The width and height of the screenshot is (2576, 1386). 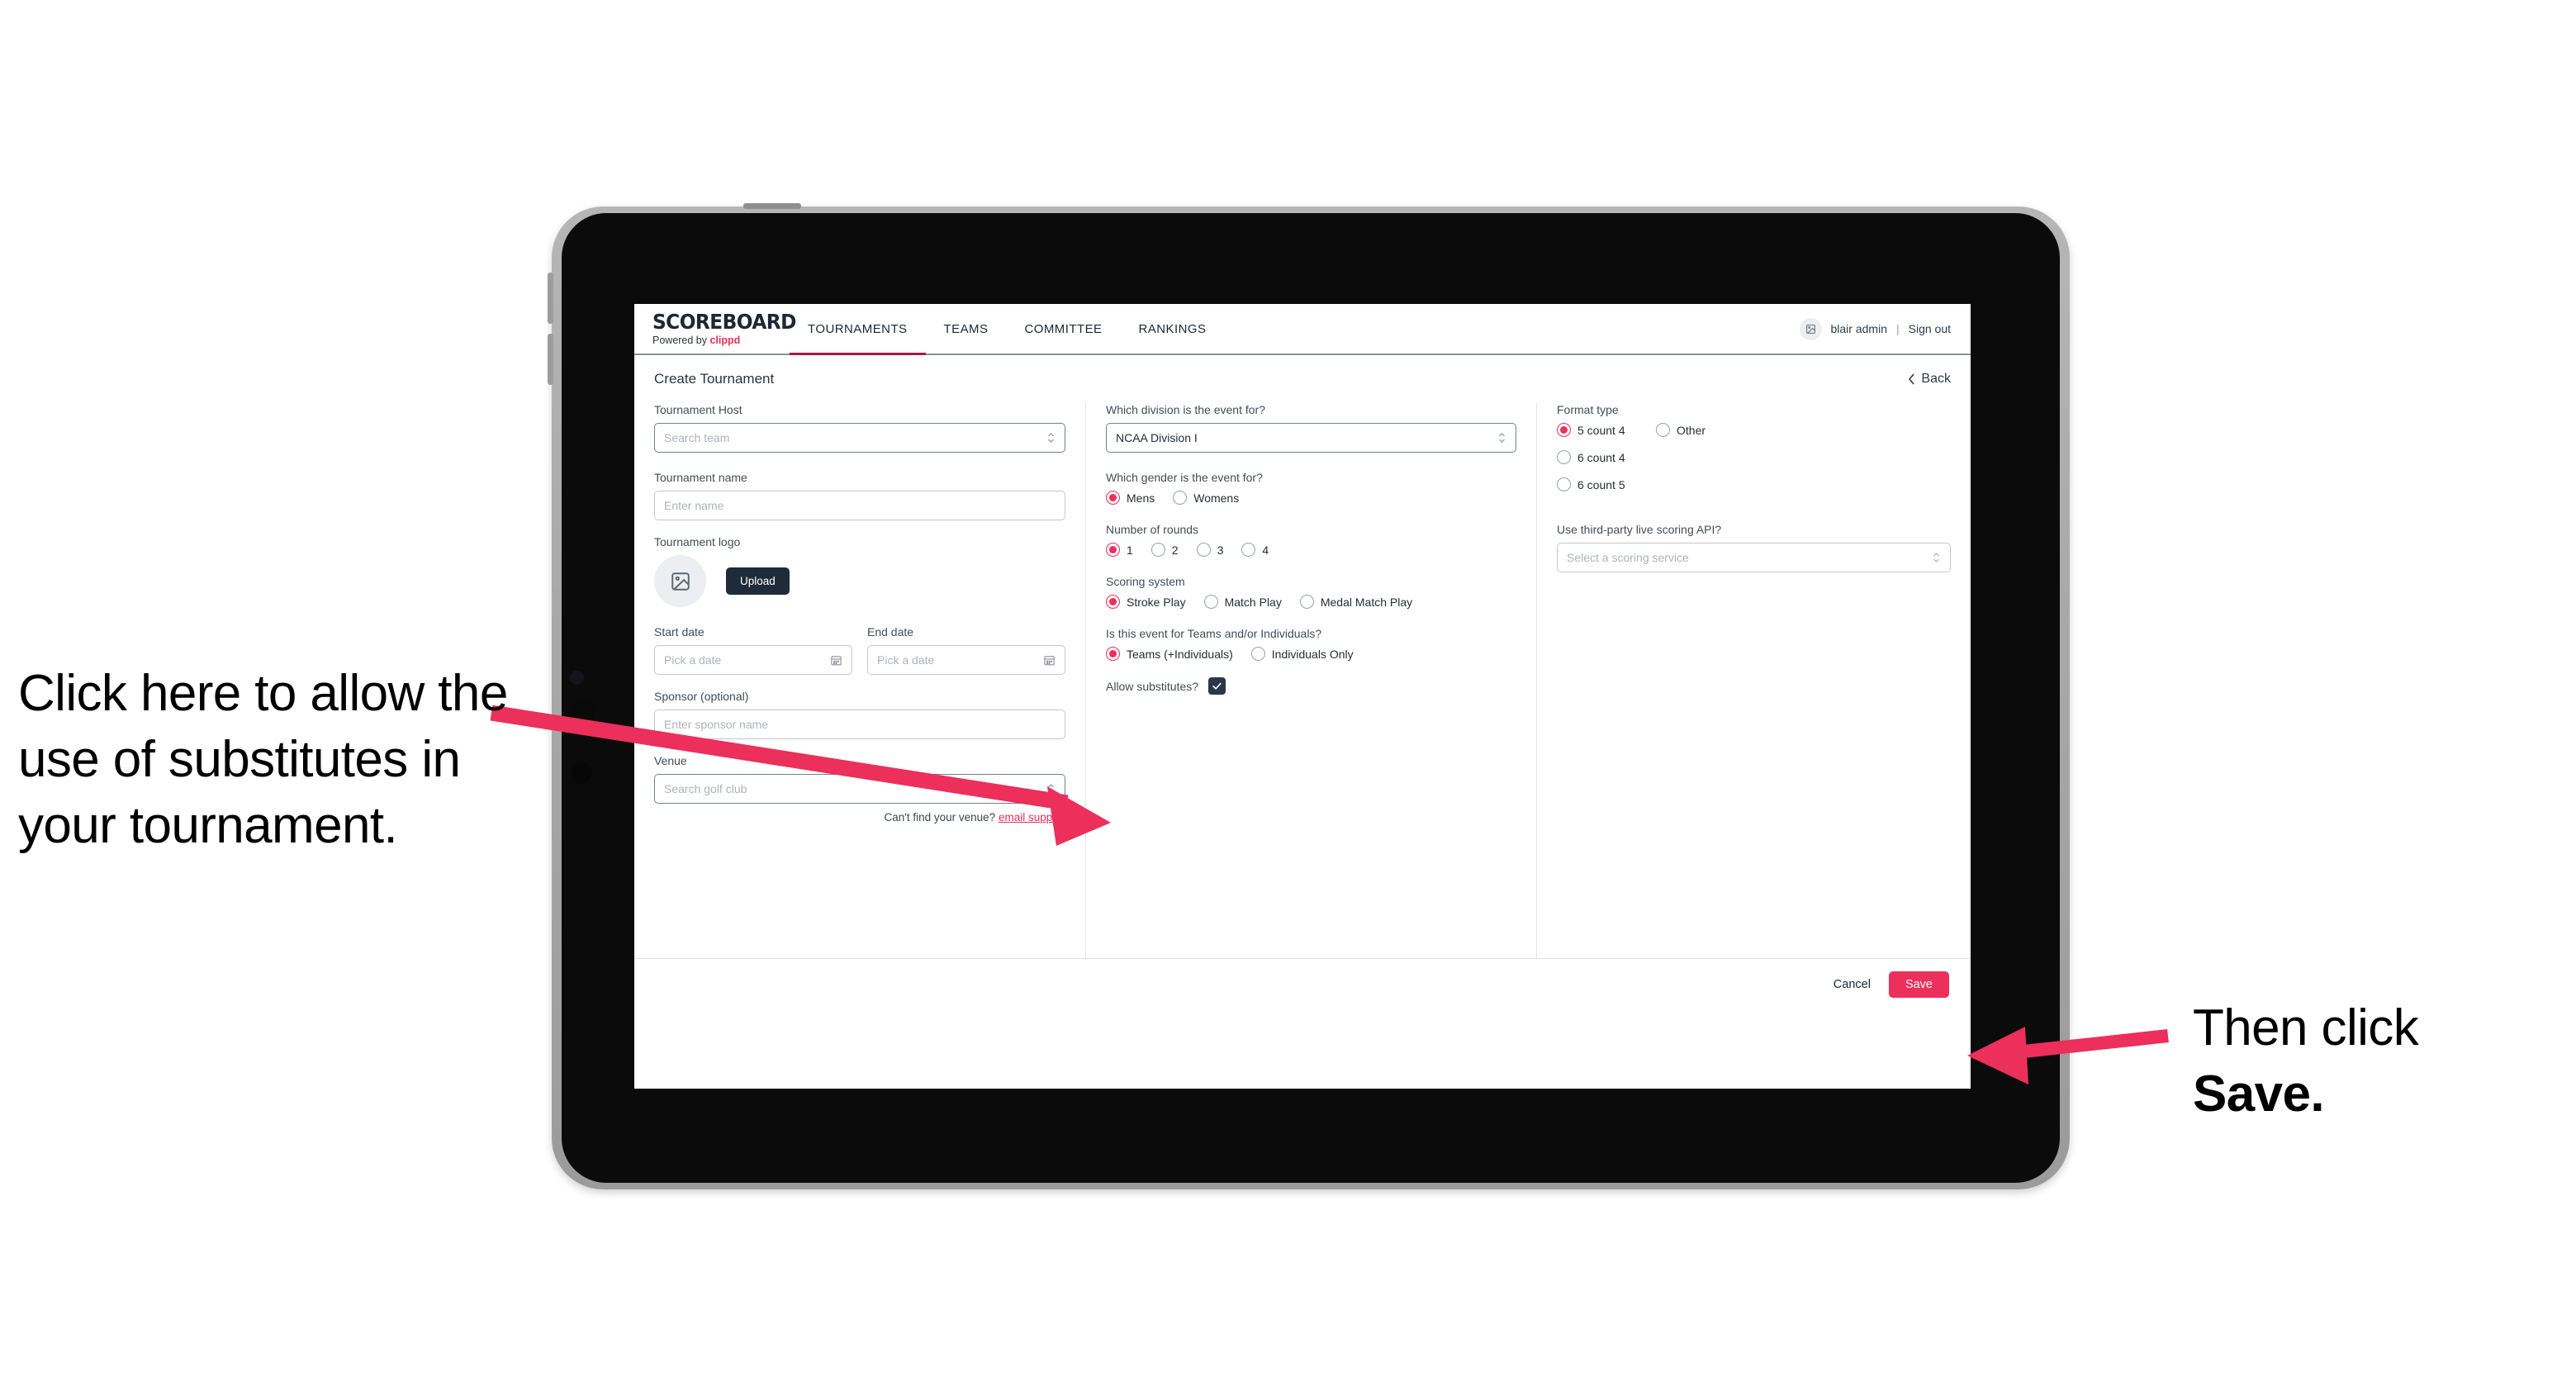 What do you see at coordinates (550, 298) in the screenshot?
I see `volume-up-button` at bounding box center [550, 298].